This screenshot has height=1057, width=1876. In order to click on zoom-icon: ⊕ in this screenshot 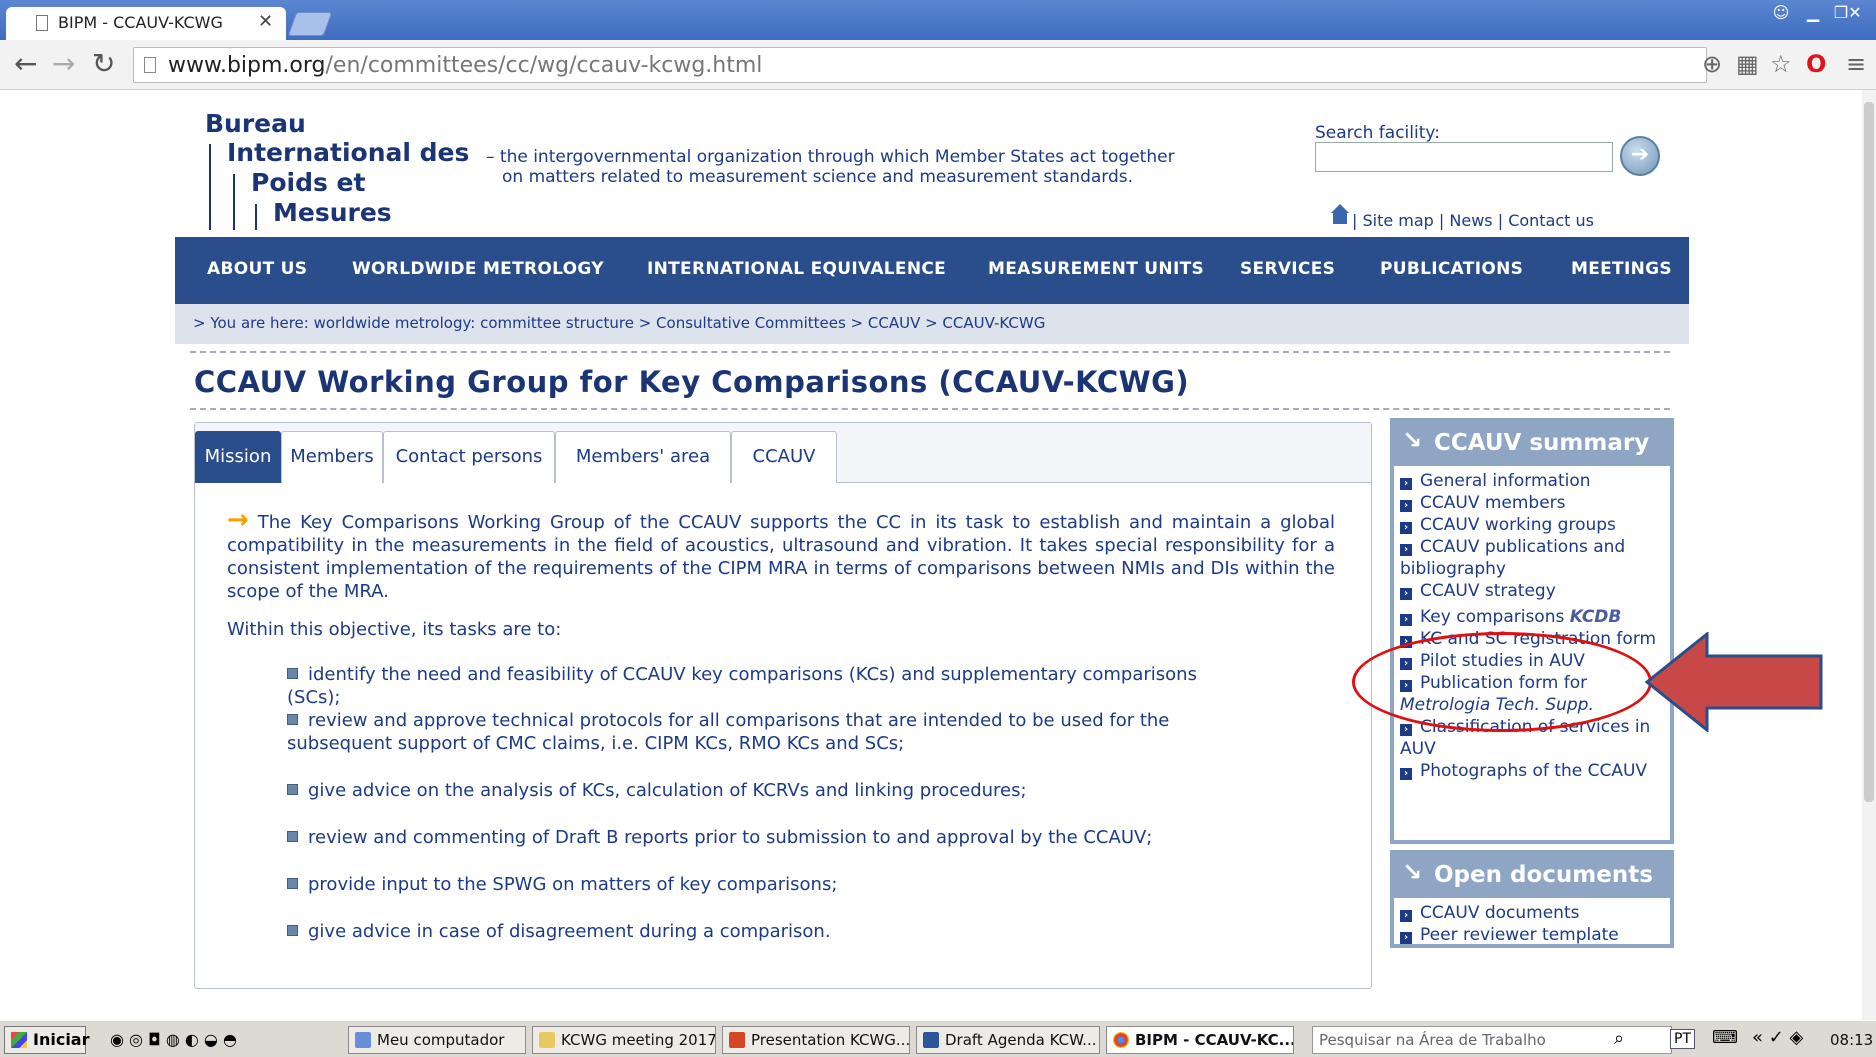, I will do `click(1712, 64)`.